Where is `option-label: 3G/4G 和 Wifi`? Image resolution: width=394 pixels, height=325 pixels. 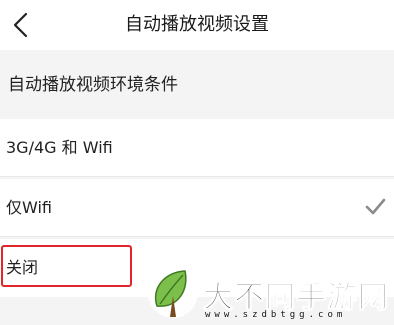 option-label: 3G/4G 和 Wifi is located at coordinates (59, 147).